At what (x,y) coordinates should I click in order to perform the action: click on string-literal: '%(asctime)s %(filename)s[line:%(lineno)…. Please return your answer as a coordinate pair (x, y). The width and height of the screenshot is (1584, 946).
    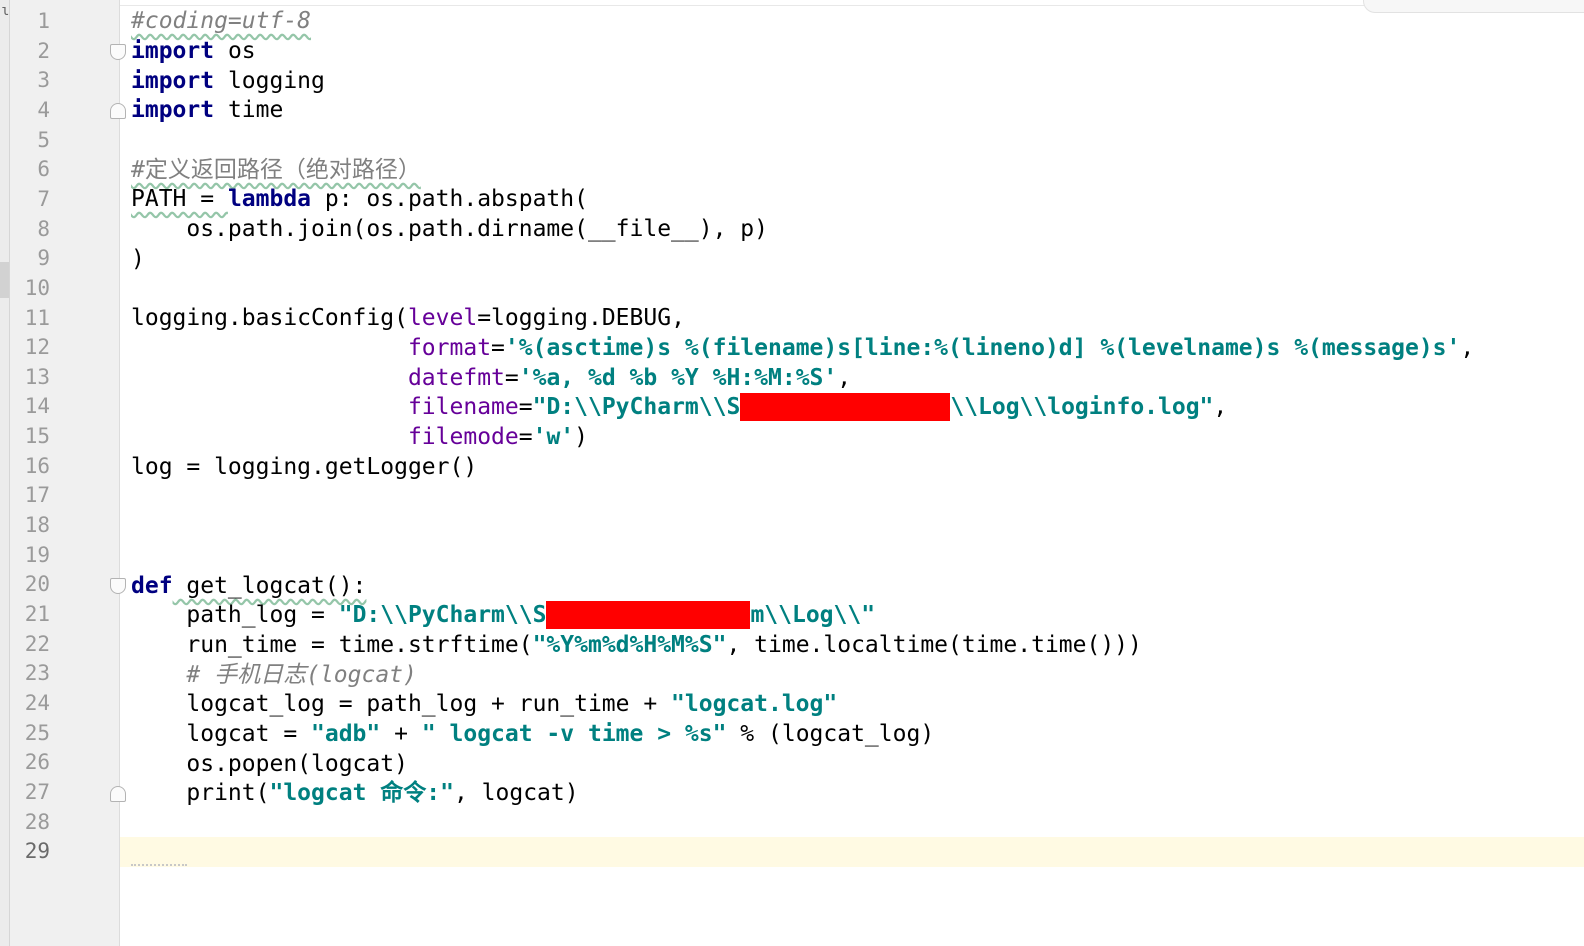
    Looking at the image, I should click on (982, 348).